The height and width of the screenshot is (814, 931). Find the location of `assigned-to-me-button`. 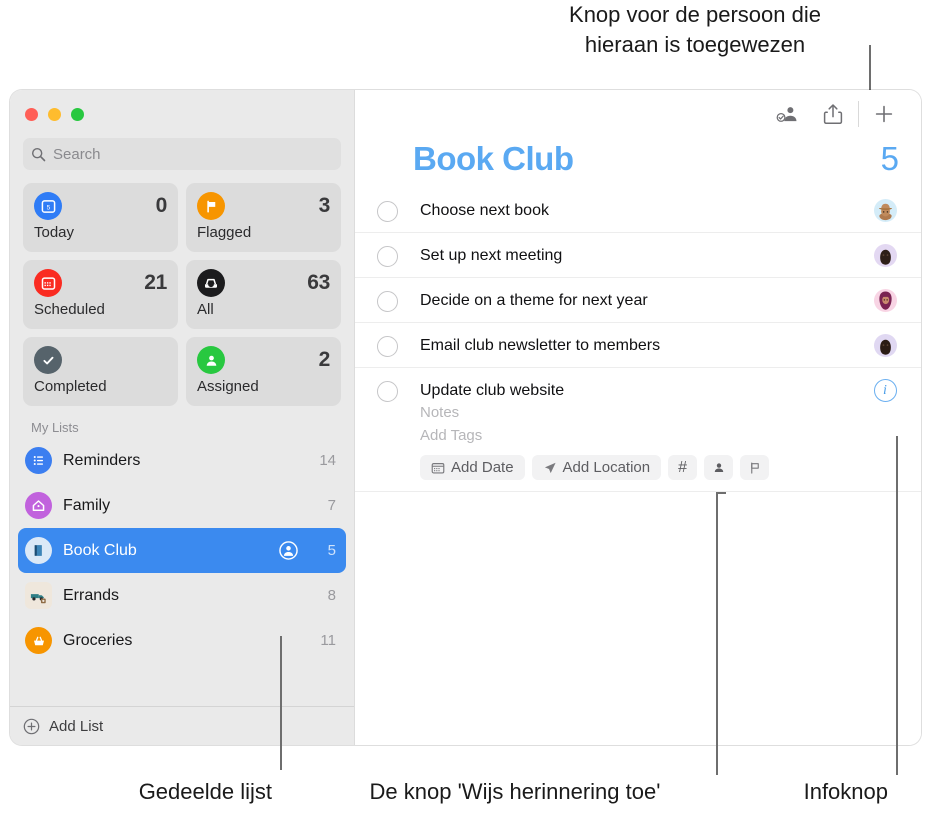

assigned-to-me-button is located at coordinates (787, 114).